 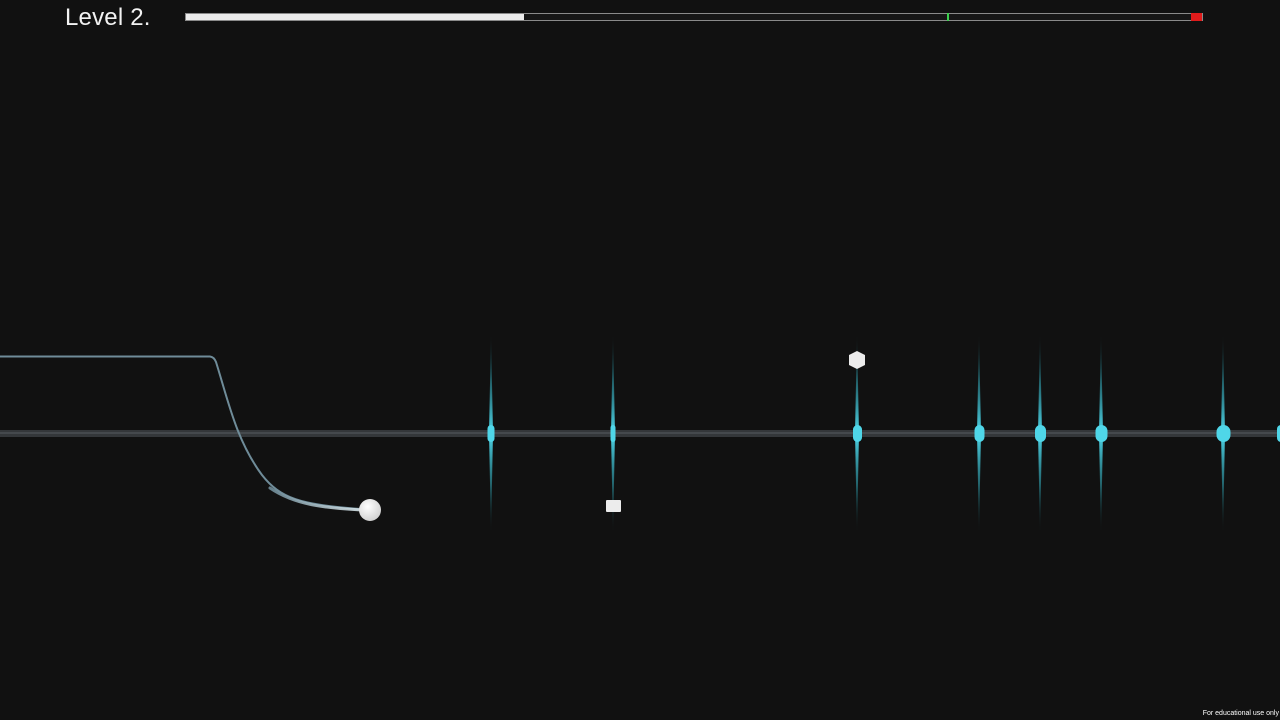 I want to click on player-trail-tail, so click(x=316, y=499).